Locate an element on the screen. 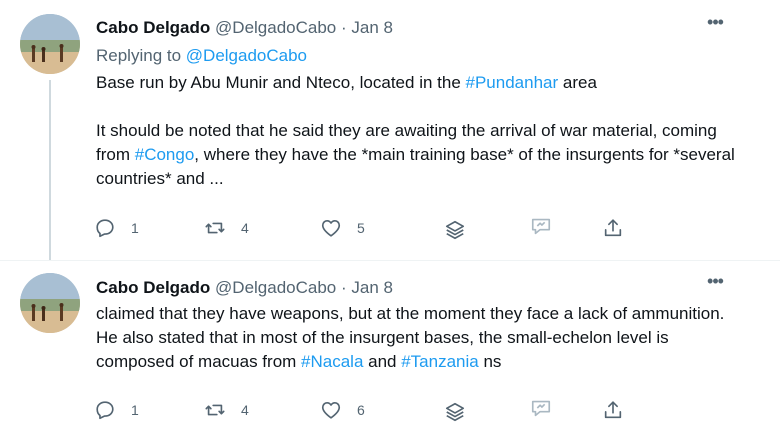  text-segment: ns is located at coordinates (490, 361).